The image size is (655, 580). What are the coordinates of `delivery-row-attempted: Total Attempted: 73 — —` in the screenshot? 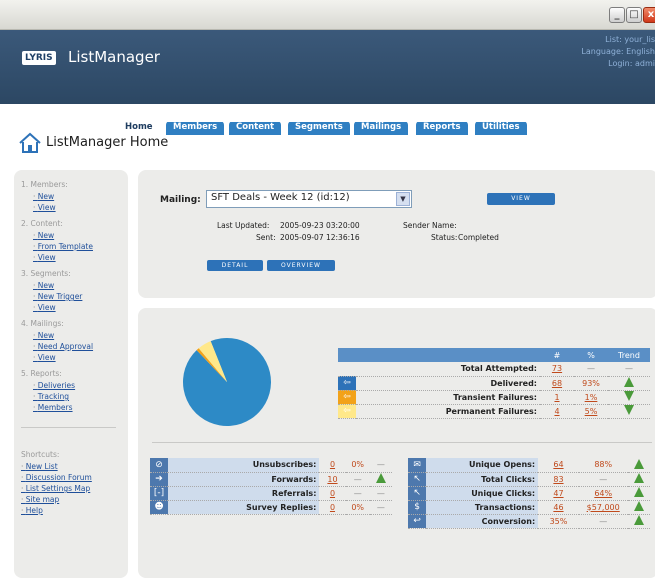 It's located at (494, 369).